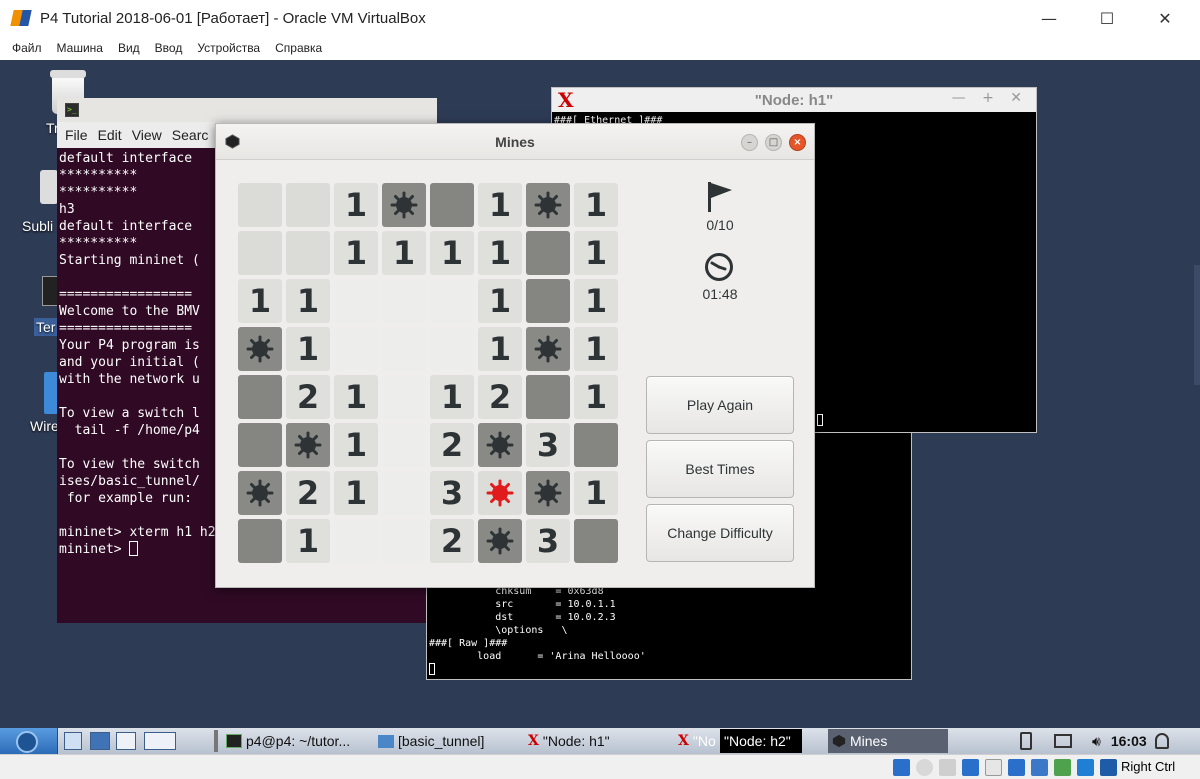  What do you see at coordinates (1096, 741) in the screenshot?
I see `volume-icon: 🔊︎` at bounding box center [1096, 741].